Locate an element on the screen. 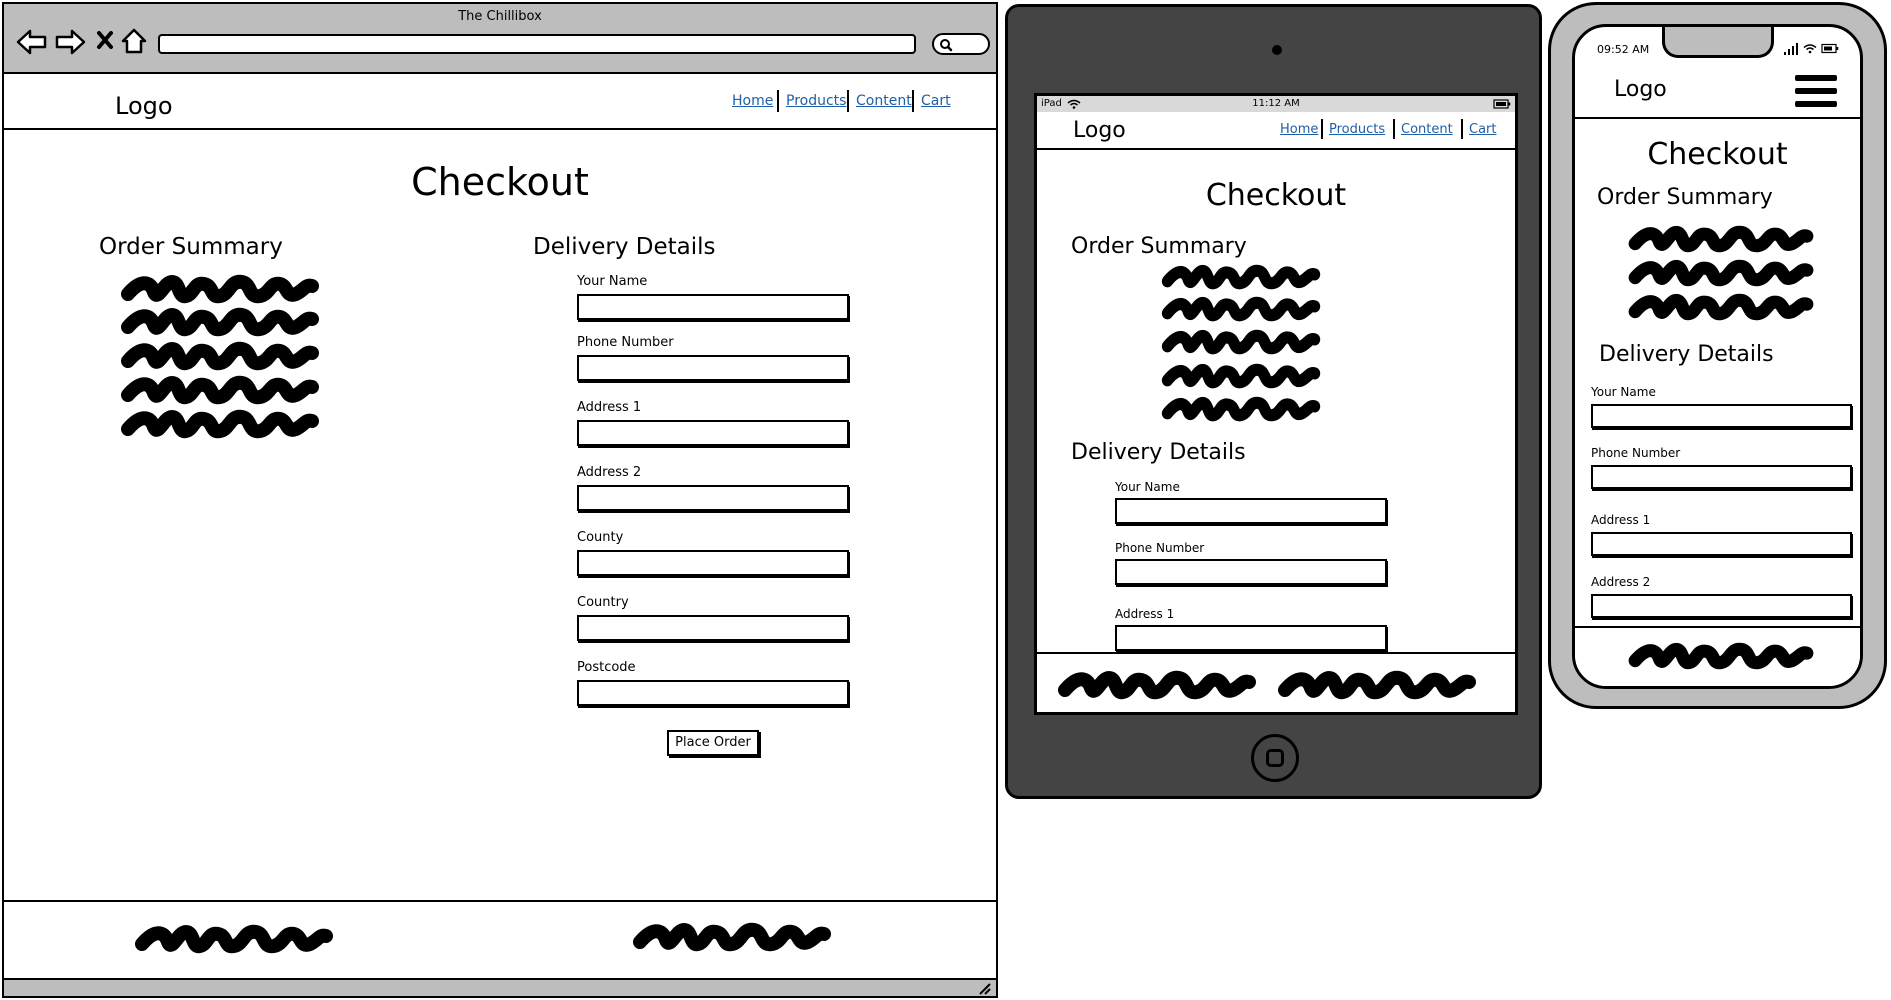 The height and width of the screenshot is (1000, 1891). tablet-footer-text-left is located at coordinates (1157, 685).